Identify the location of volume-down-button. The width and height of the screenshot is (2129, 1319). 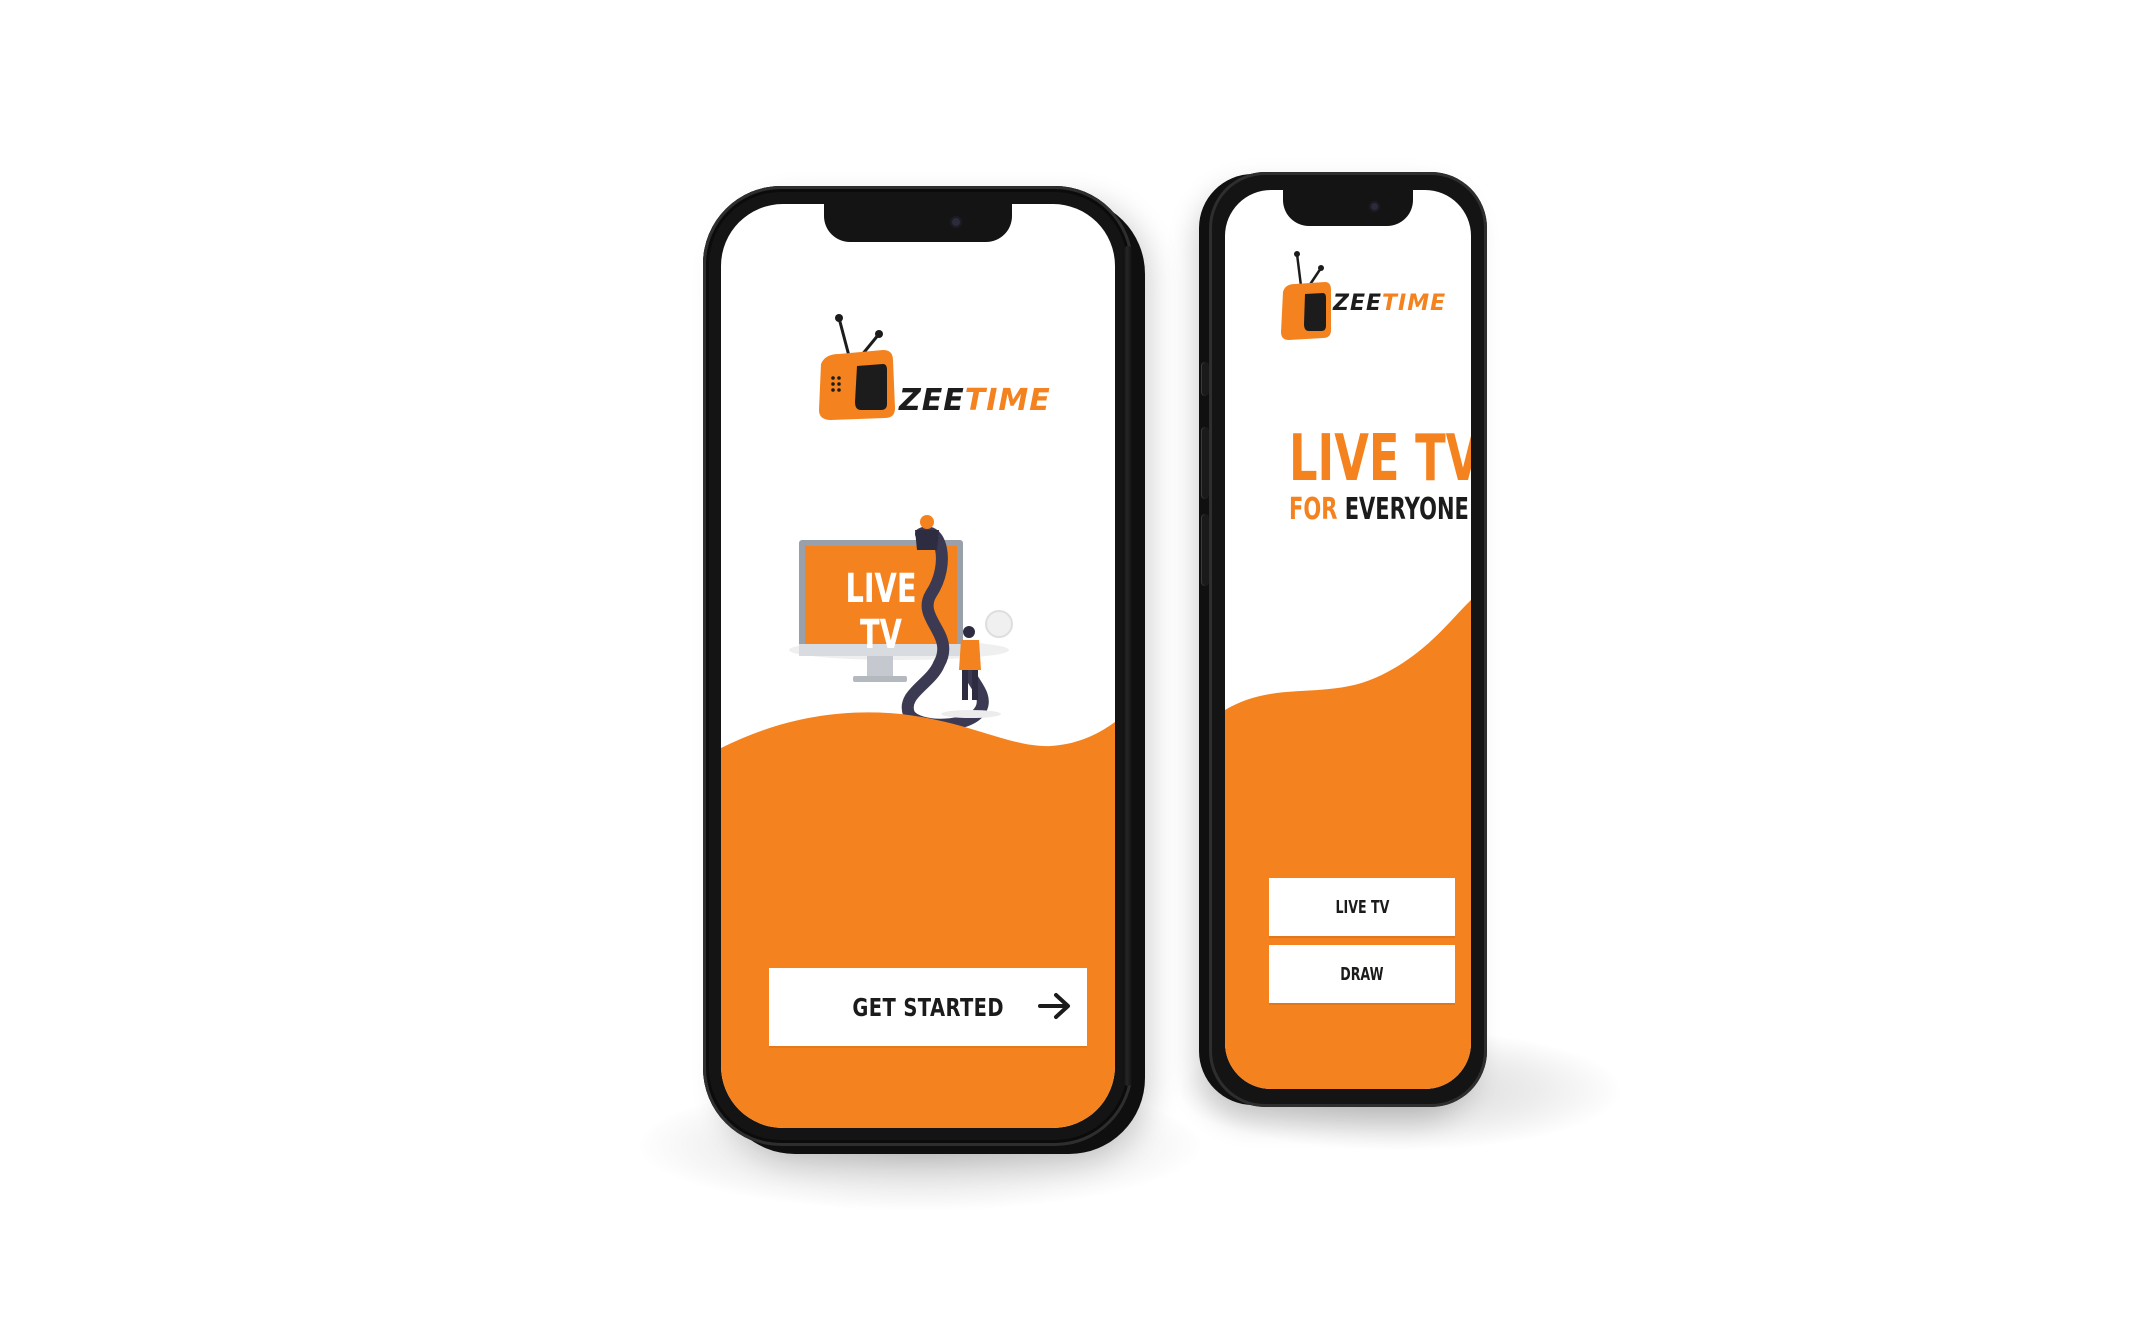
(1205, 550).